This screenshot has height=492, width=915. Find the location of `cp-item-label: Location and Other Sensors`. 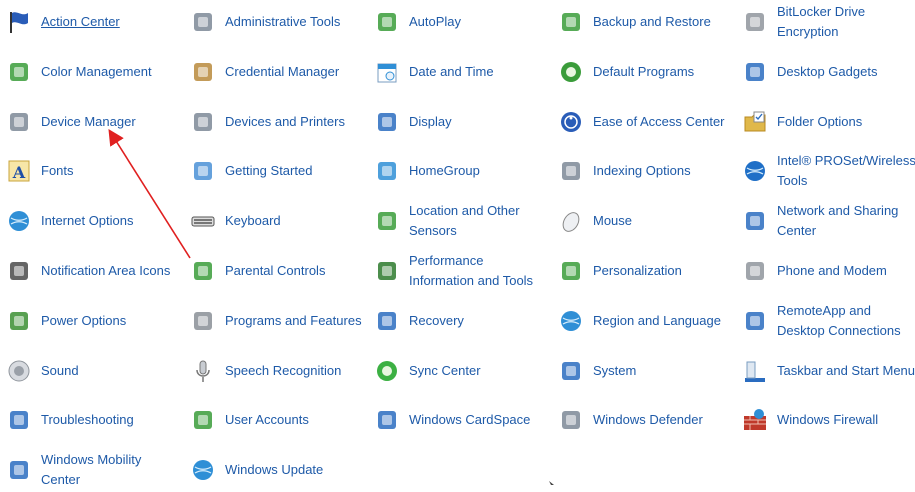

cp-item-label: Location and Other Sensors is located at coordinates (464, 221).